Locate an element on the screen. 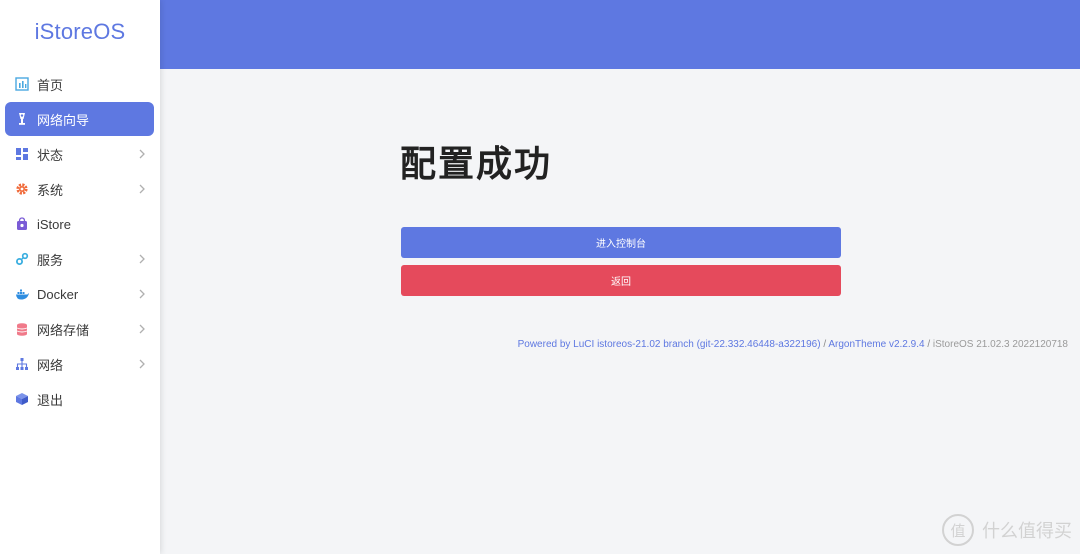  docker-icon is located at coordinates (22, 294).